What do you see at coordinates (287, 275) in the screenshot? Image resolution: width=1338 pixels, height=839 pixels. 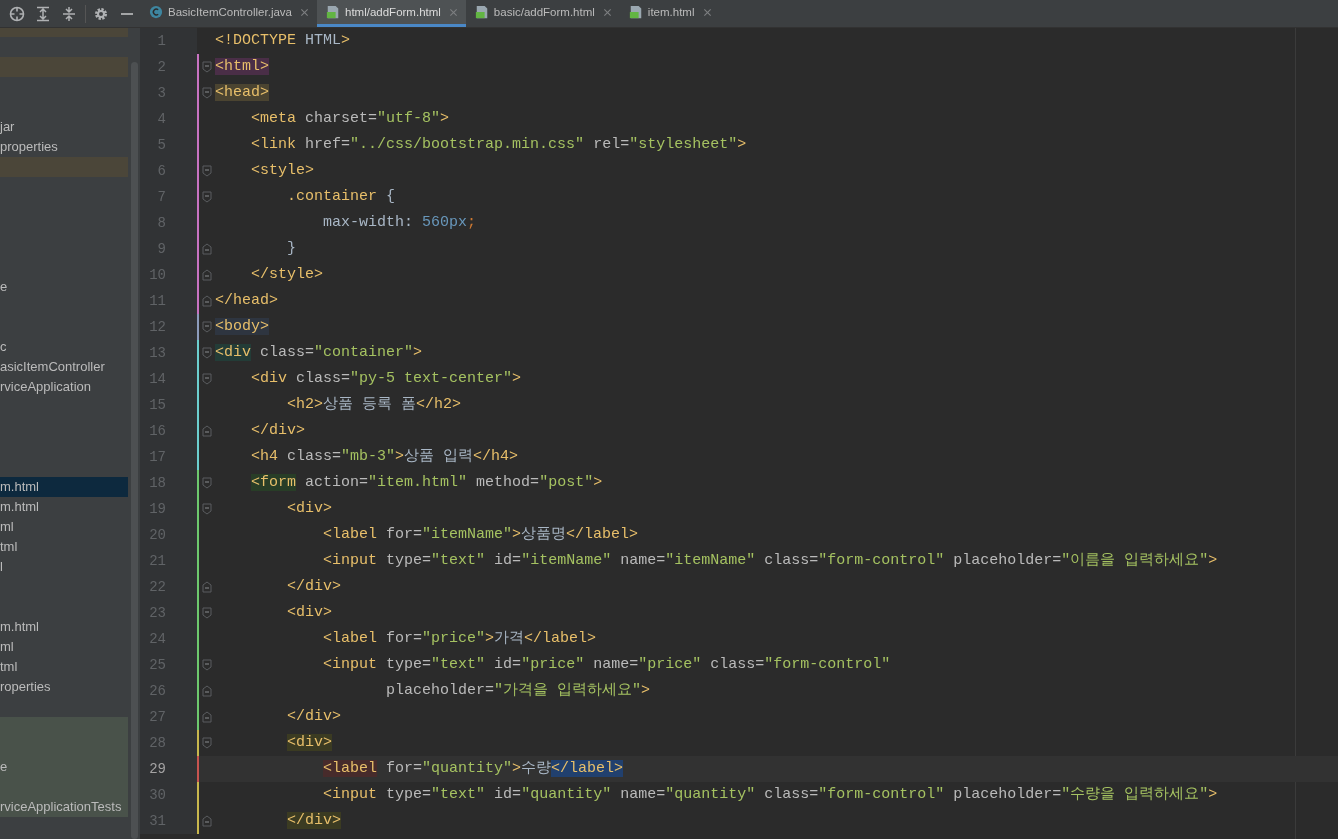 I see `code-line: </style>` at bounding box center [287, 275].